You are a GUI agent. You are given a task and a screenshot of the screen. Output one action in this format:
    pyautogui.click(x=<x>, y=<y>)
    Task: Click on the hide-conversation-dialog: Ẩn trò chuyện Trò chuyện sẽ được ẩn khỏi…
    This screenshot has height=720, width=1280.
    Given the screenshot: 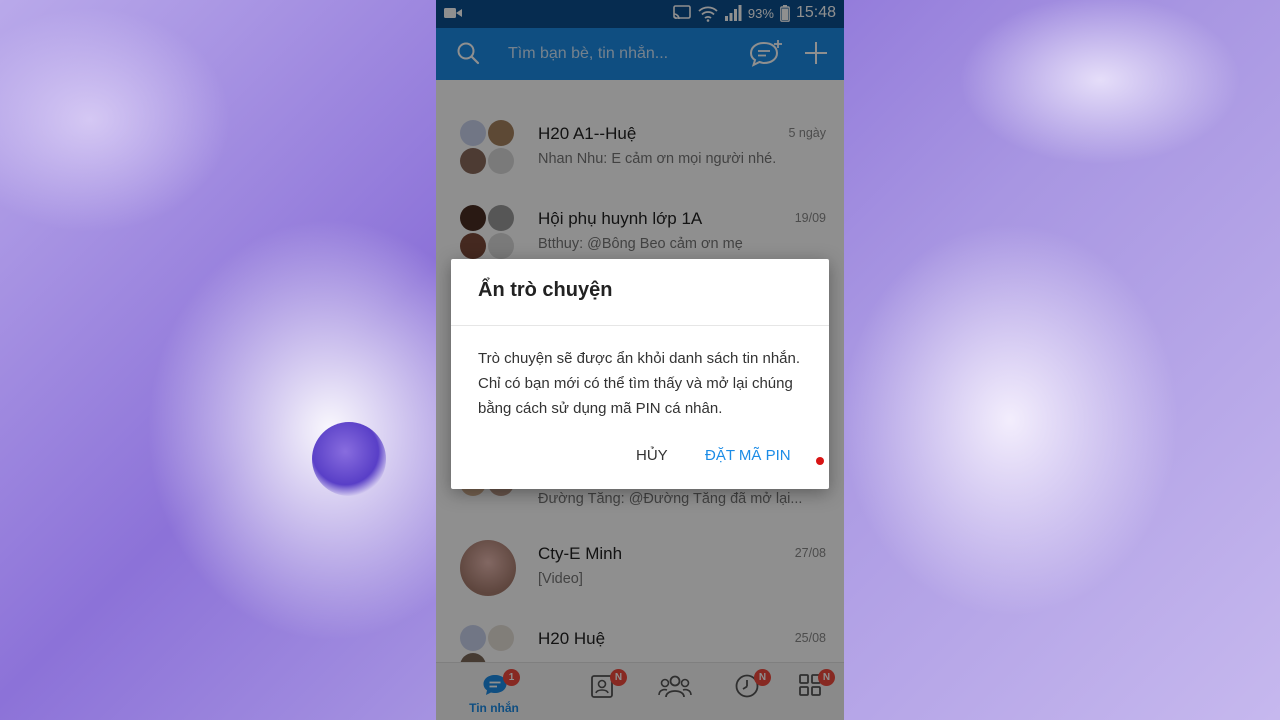 What is the action you would take?
    pyautogui.click(x=640, y=374)
    